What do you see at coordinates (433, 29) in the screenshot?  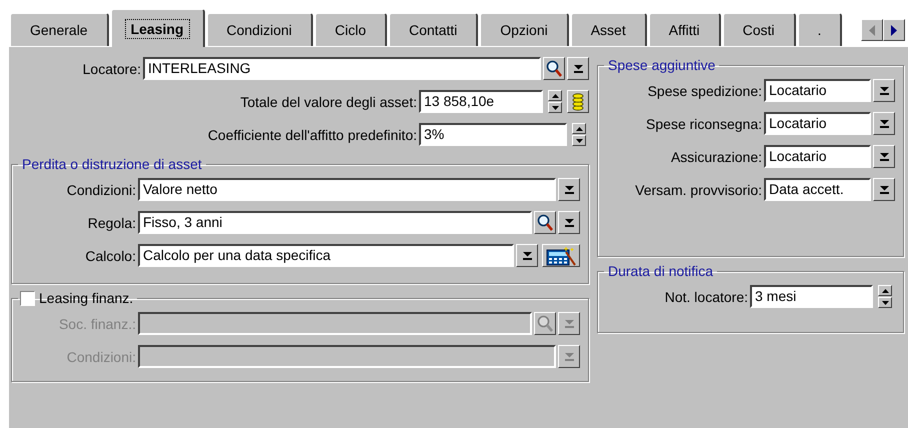 I see `tab: Contatti` at bounding box center [433, 29].